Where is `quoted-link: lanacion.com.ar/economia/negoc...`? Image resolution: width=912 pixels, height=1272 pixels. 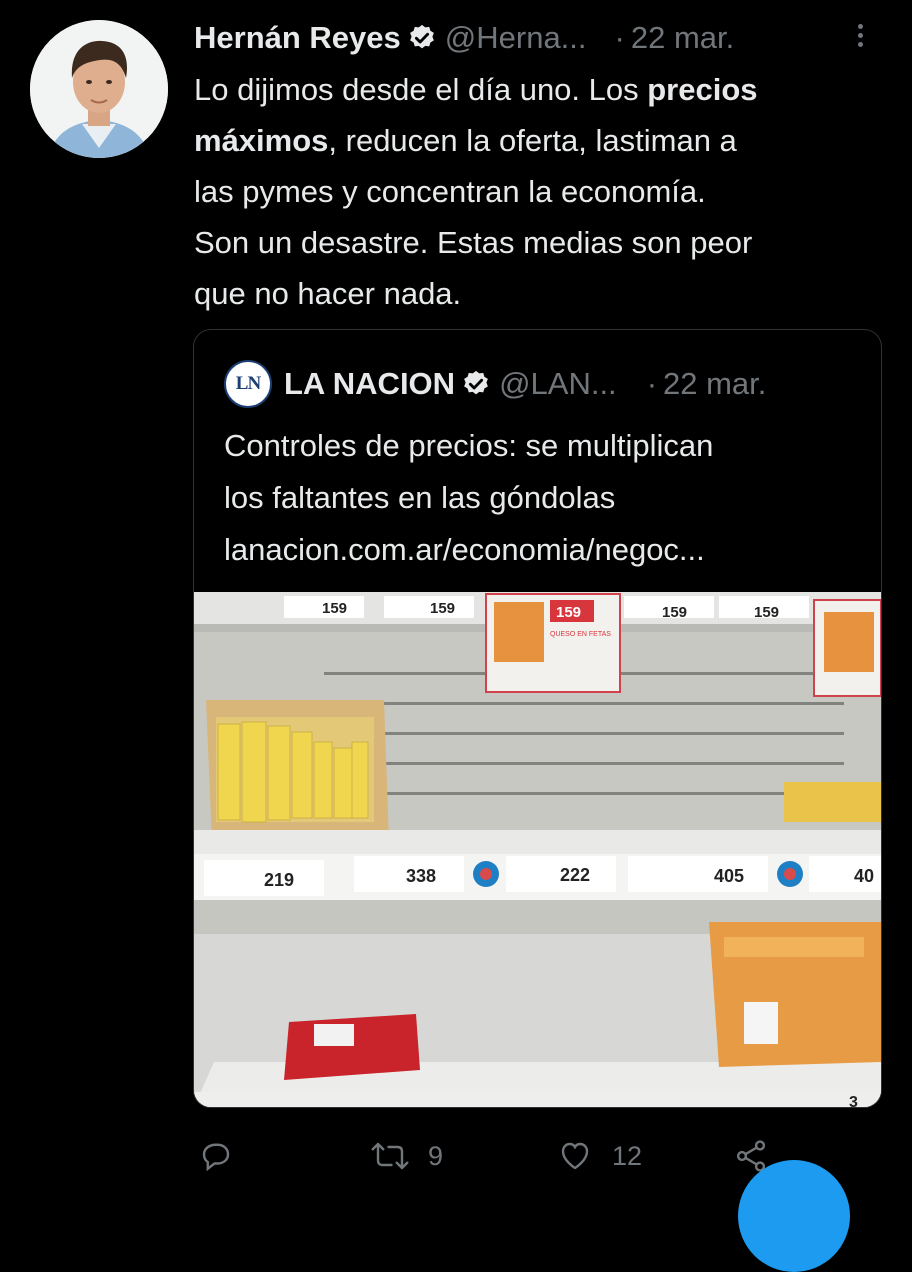 quoted-link: lanacion.com.ar/economia/negoc... is located at coordinates (544, 550).